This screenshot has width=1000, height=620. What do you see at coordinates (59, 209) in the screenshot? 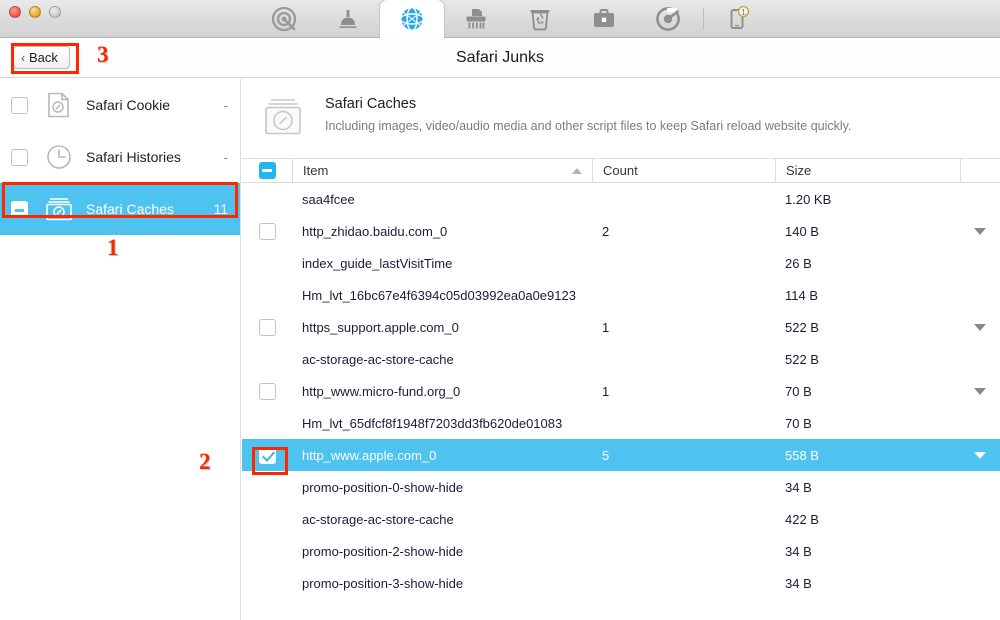
I see `caches-compass-icon` at bounding box center [59, 209].